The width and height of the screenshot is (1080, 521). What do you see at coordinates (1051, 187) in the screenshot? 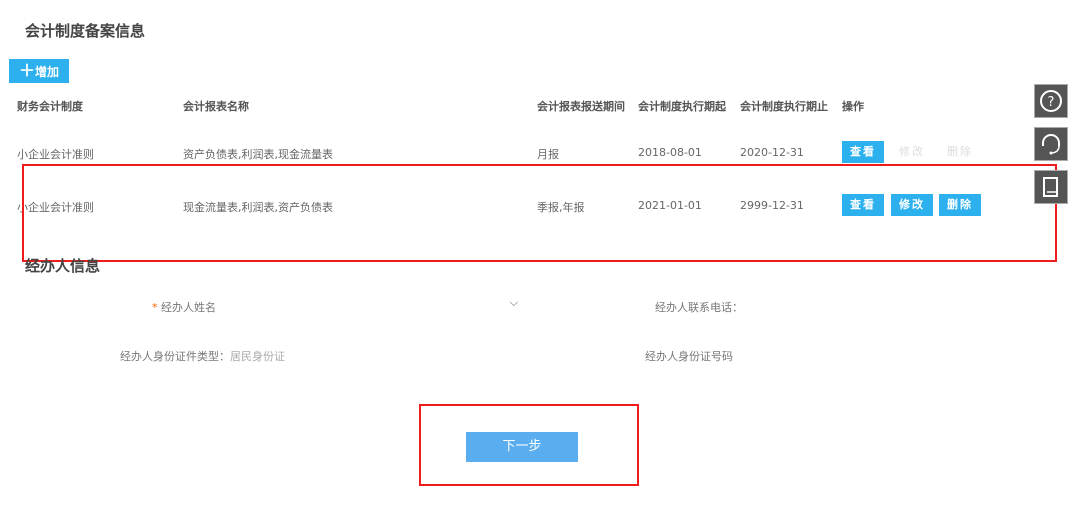
I see `book-icon` at bounding box center [1051, 187].